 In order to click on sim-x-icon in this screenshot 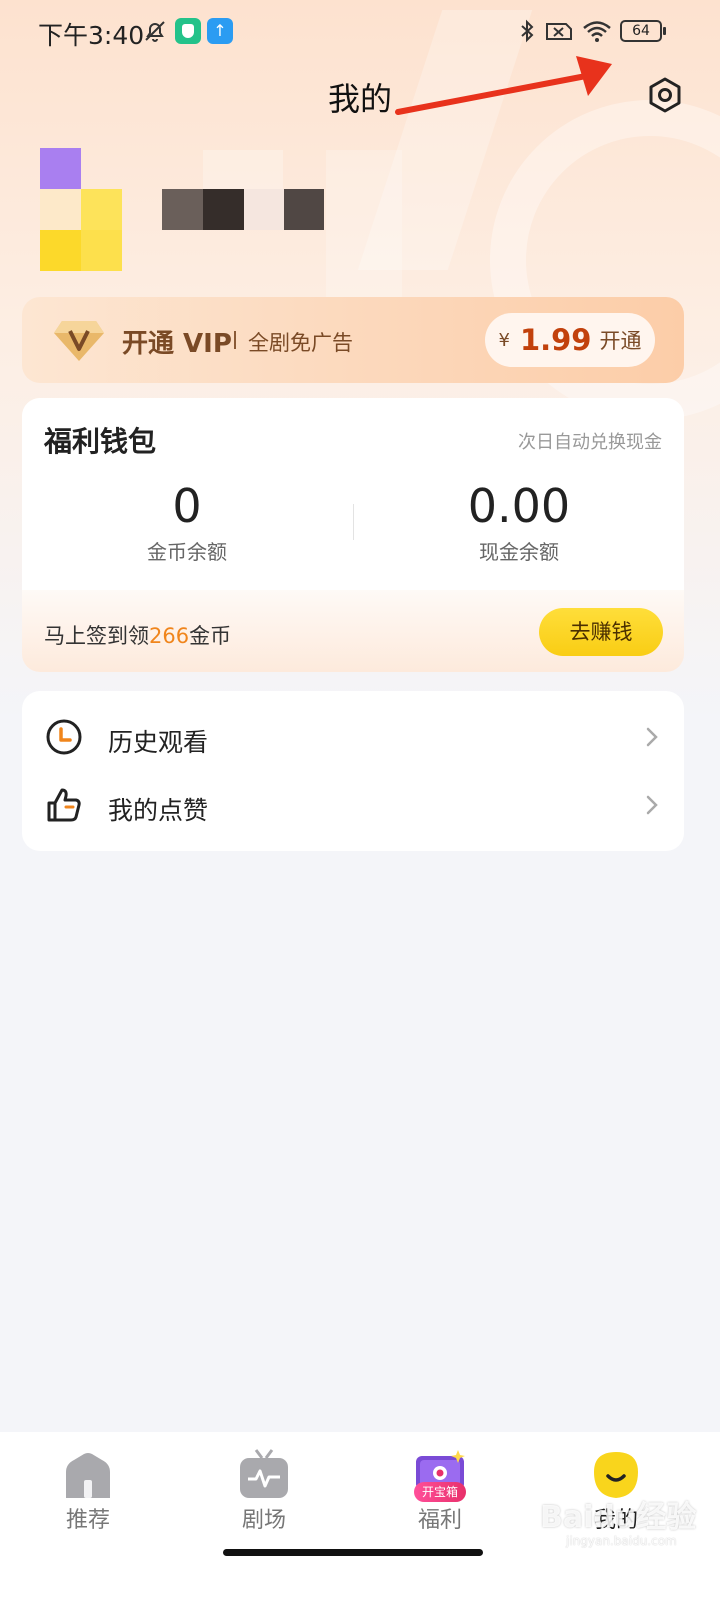, I will do `click(559, 31)`.